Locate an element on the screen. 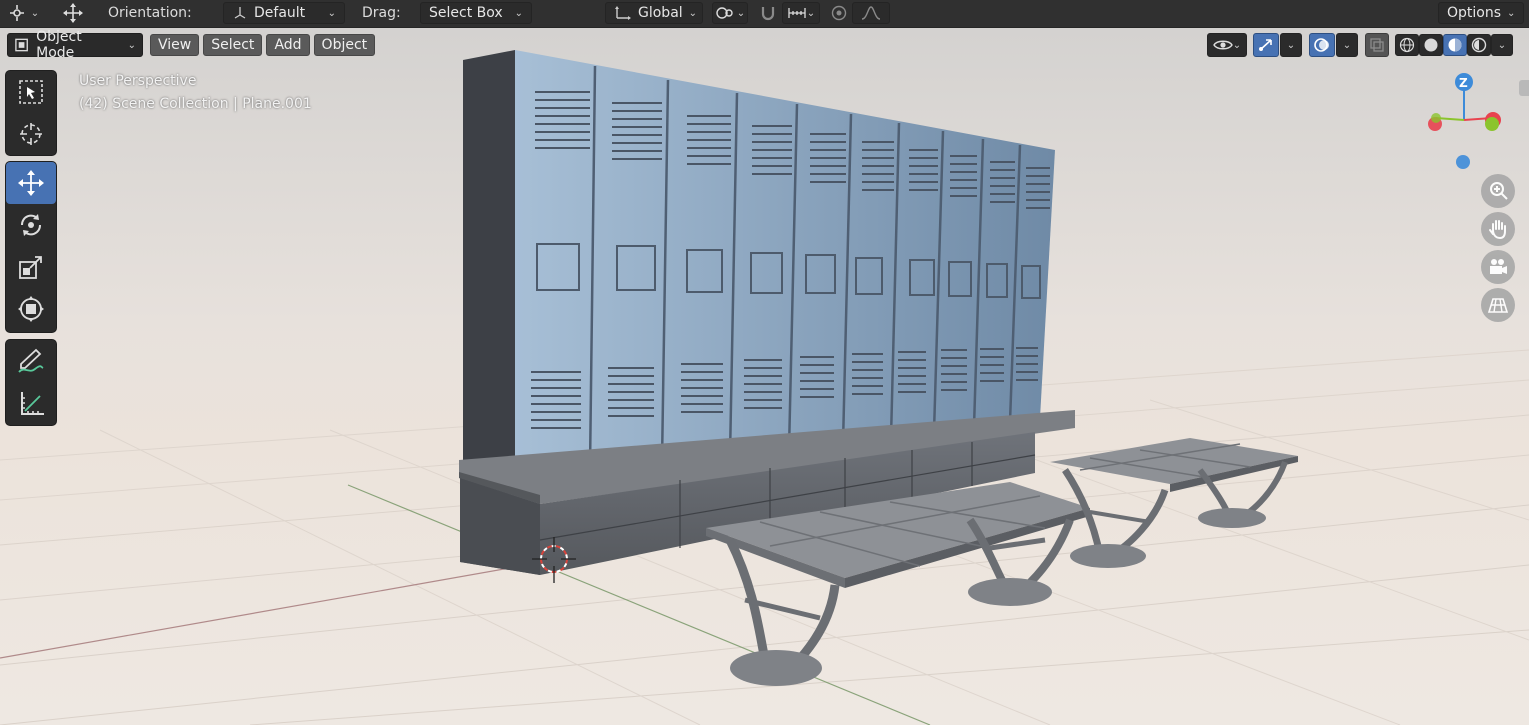  grid-perspective-icon is located at coordinates (1498, 305).